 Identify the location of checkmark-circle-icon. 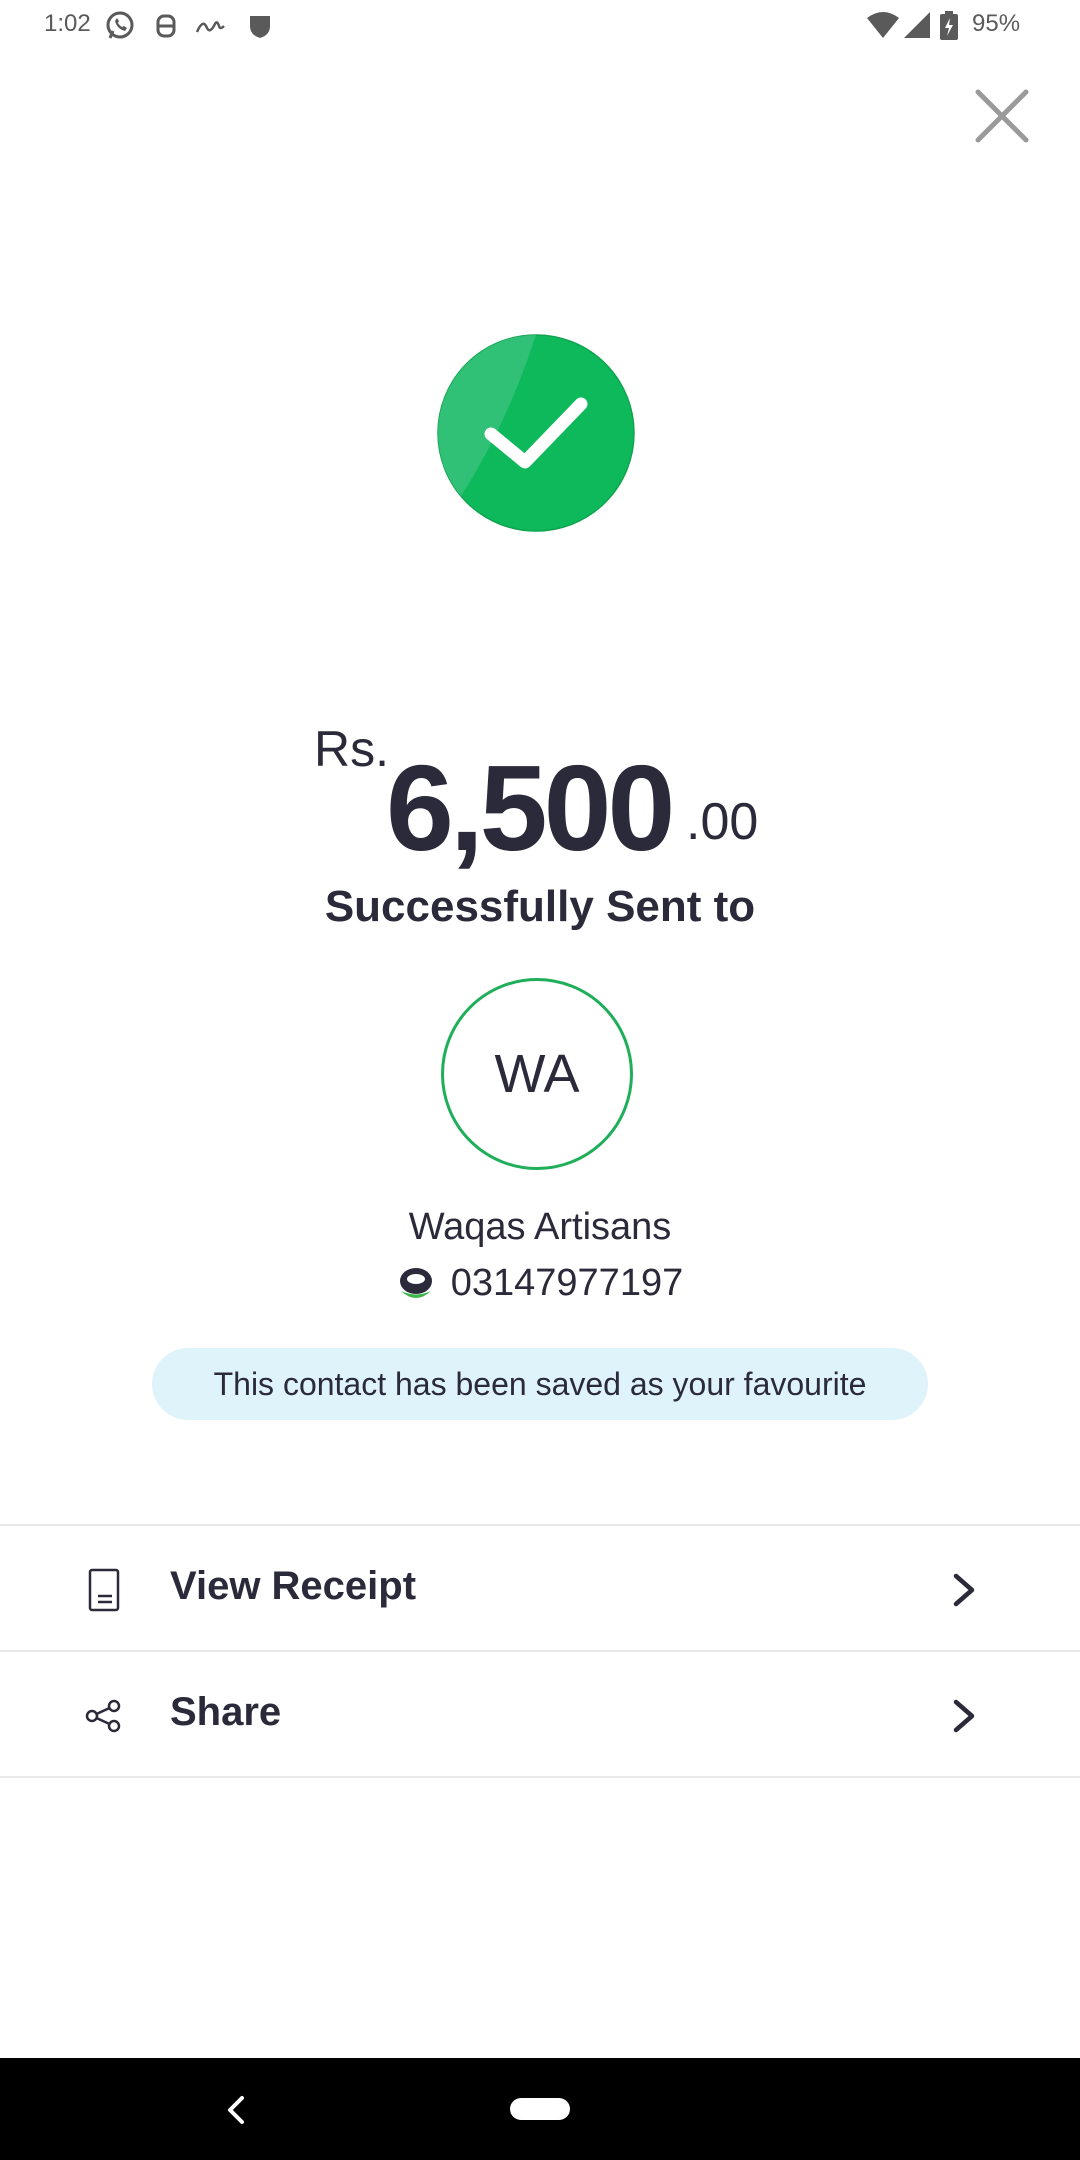
(536, 433).